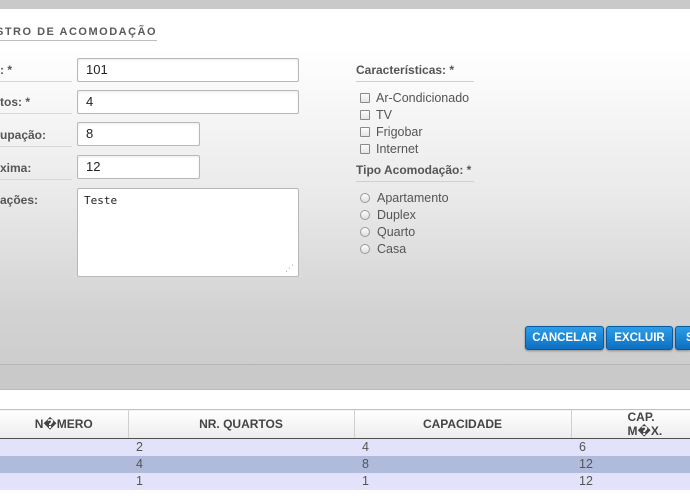 This screenshot has width=690, height=500. I want to click on table-row: 4 8 12, so click(345, 464).